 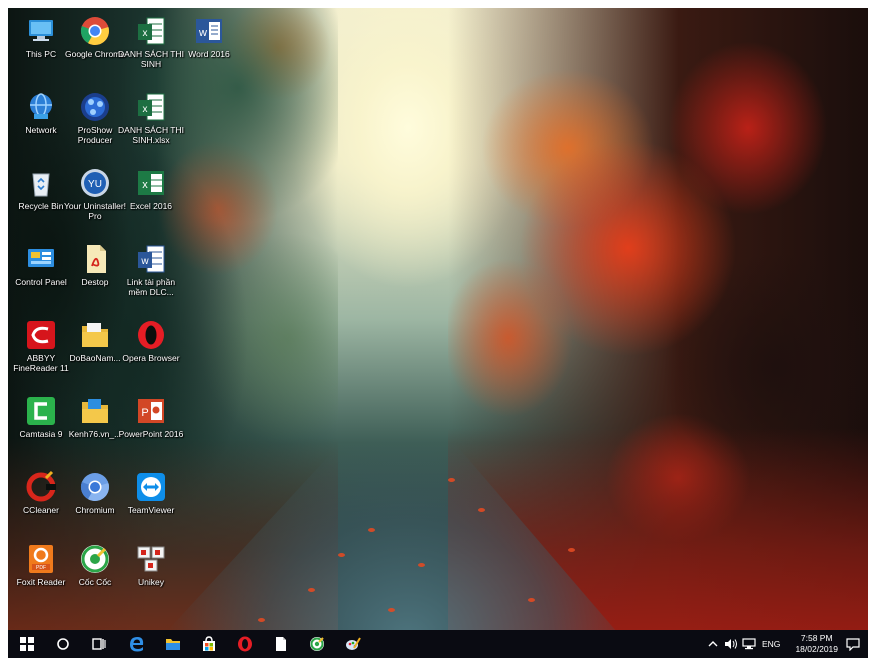 I want to click on taskbar-opera, so click(x=245, y=644).